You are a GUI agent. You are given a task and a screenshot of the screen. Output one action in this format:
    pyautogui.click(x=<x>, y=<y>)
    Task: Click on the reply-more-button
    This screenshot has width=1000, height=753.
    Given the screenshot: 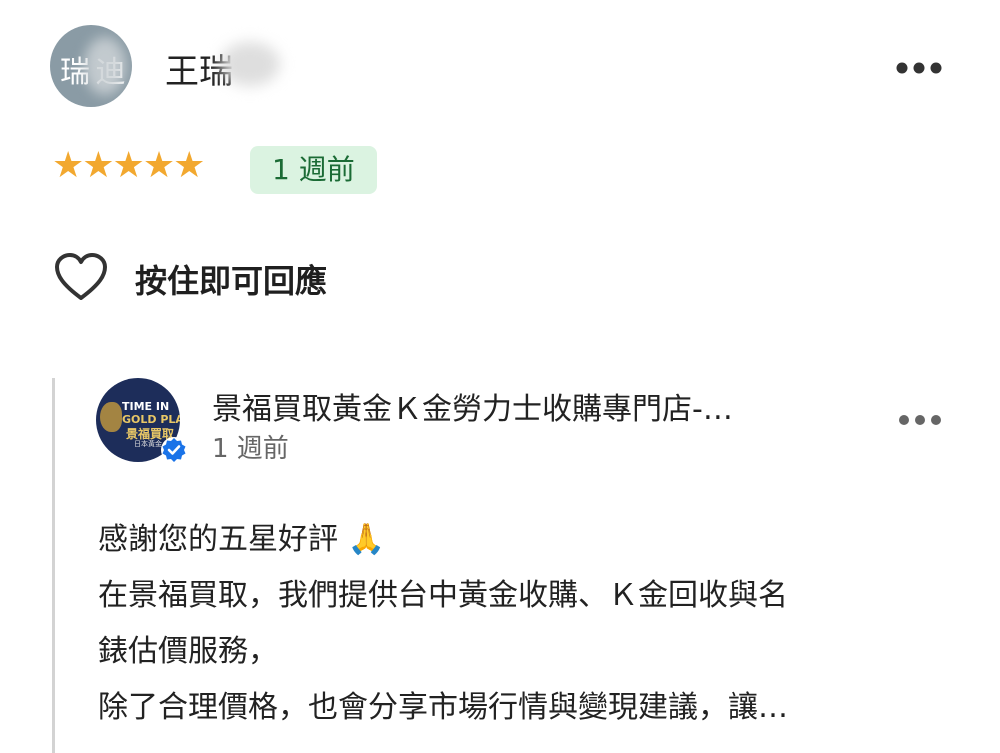 What is the action you would take?
    pyautogui.click(x=920, y=421)
    